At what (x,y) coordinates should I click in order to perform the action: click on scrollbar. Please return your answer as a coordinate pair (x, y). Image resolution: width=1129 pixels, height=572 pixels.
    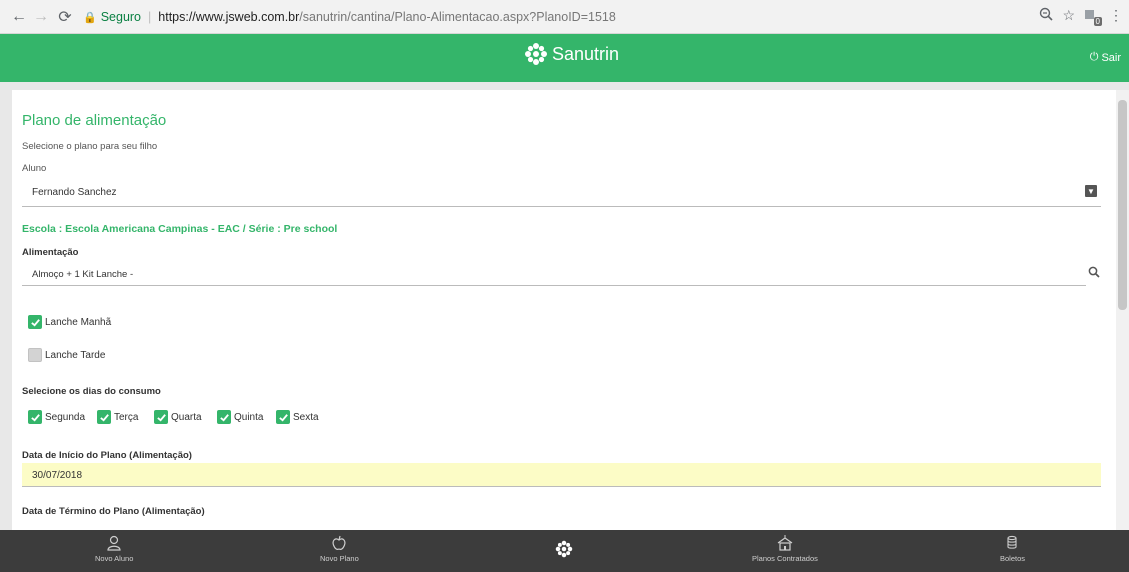
    Looking at the image, I should click on (1122, 312).